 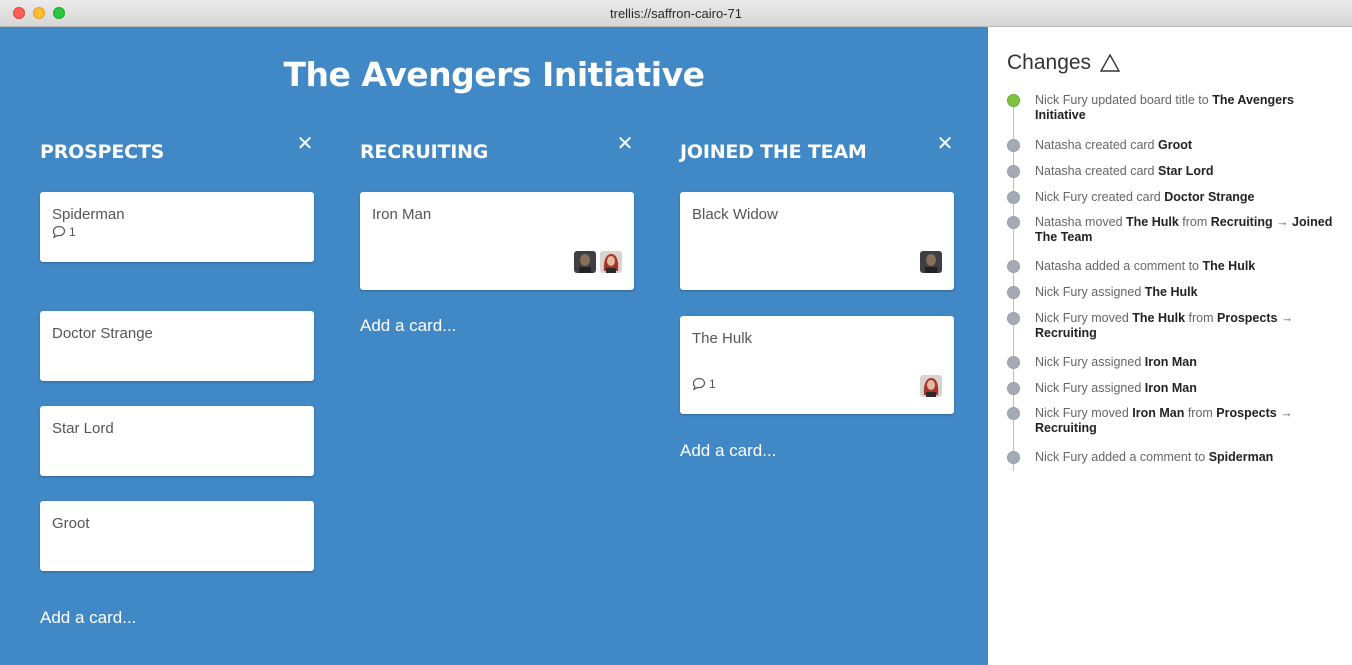 I want to click on board-title: The Avengers Initiative, so click(x=494, y=74).